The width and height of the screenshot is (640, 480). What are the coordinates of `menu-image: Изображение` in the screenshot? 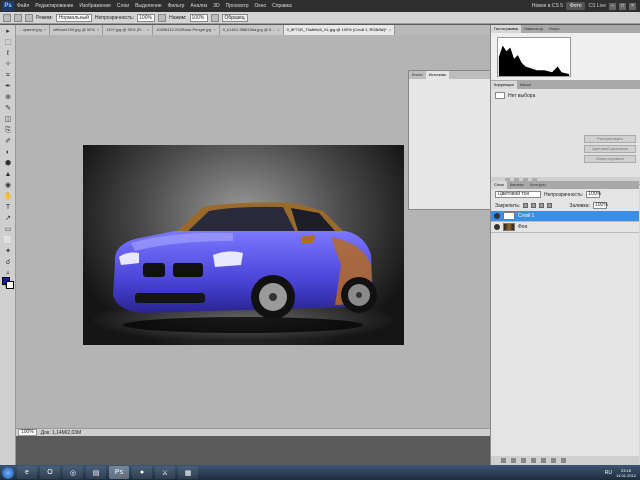 It's located at (95, 6).